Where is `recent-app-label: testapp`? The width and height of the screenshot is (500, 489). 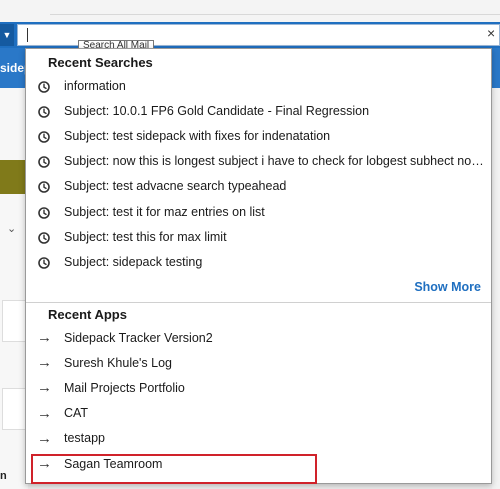 recent-app-label: testapp is located at coordinates (85, 438).